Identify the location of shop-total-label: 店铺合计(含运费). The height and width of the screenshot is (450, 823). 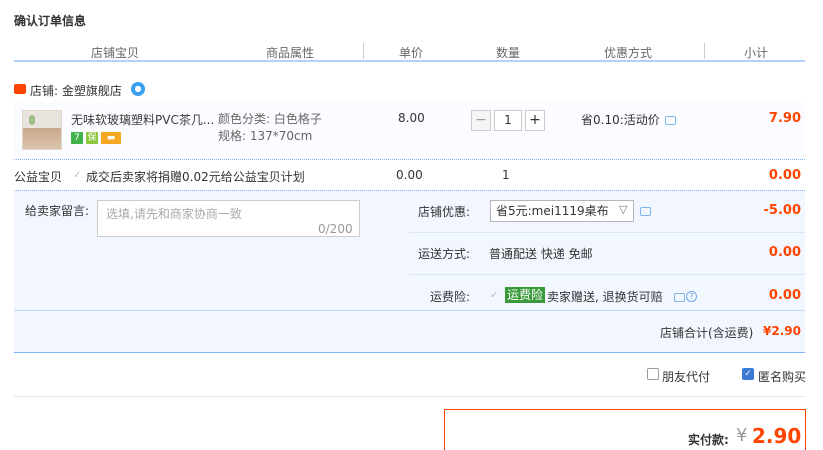
(707, 333).